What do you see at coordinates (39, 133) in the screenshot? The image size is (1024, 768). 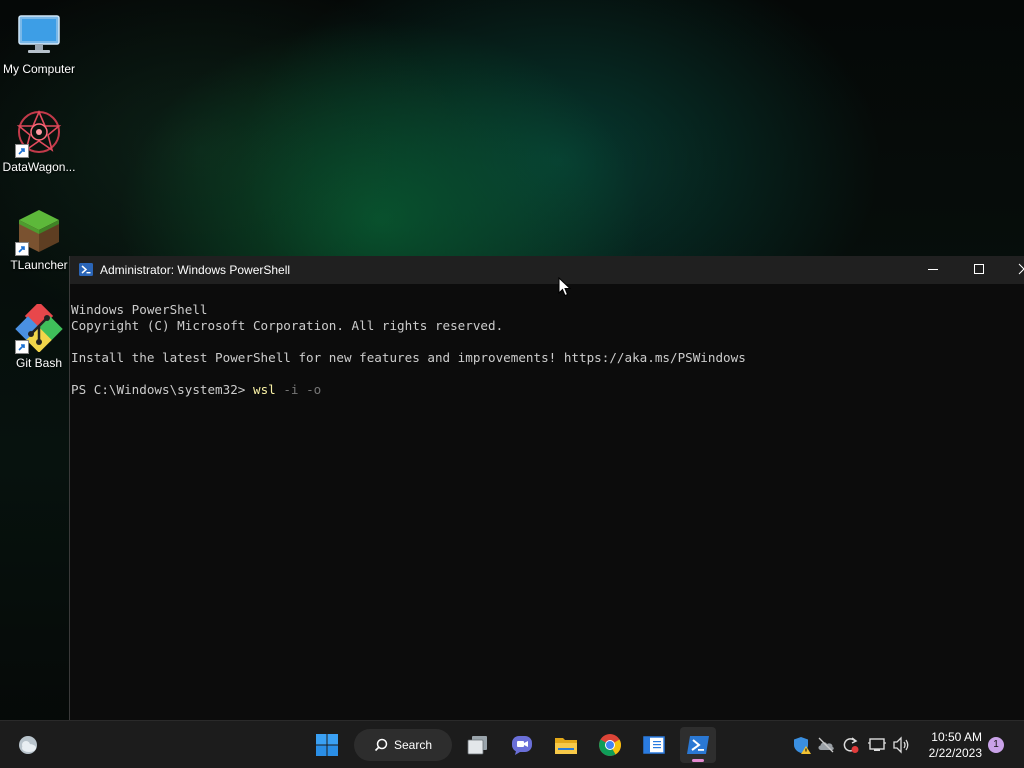 I see `datawagon-icon` at bounding box center [39, 133].